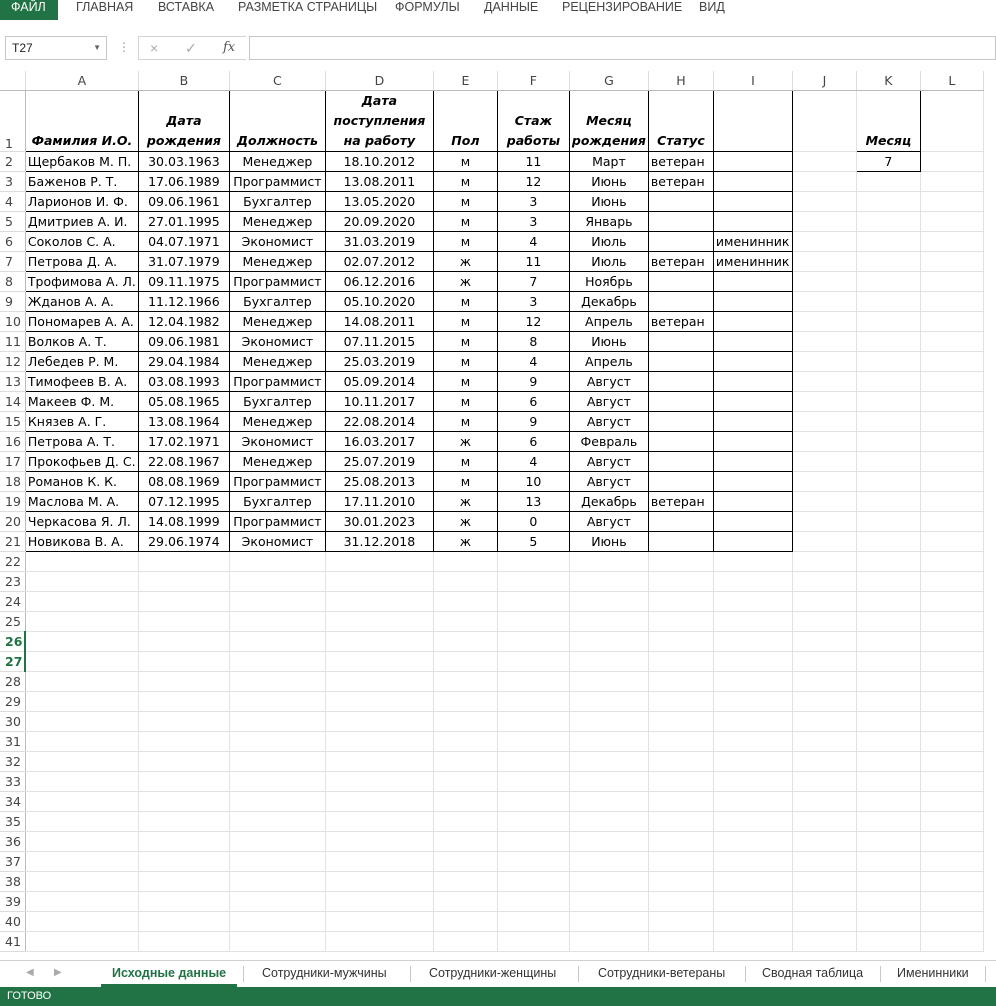 The image size is (996, 1006). What do you see at coordinates (608, 341) in the screenshot?
I see `cell-birth-month: Июнь` at bounding box center [608, 341].